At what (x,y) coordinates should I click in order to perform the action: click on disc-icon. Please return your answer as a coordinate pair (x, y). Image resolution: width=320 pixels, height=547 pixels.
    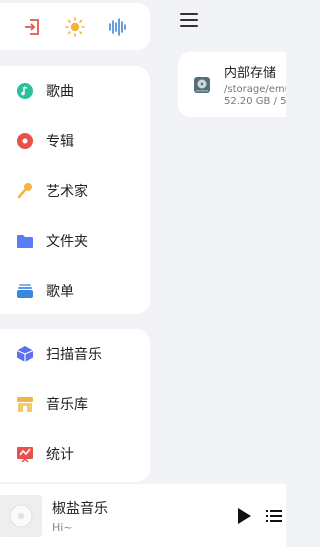
    Looking at the image, I should click on (21, 515).